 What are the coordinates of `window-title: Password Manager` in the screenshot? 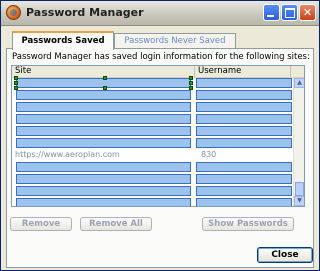 It's located at (85, 12).